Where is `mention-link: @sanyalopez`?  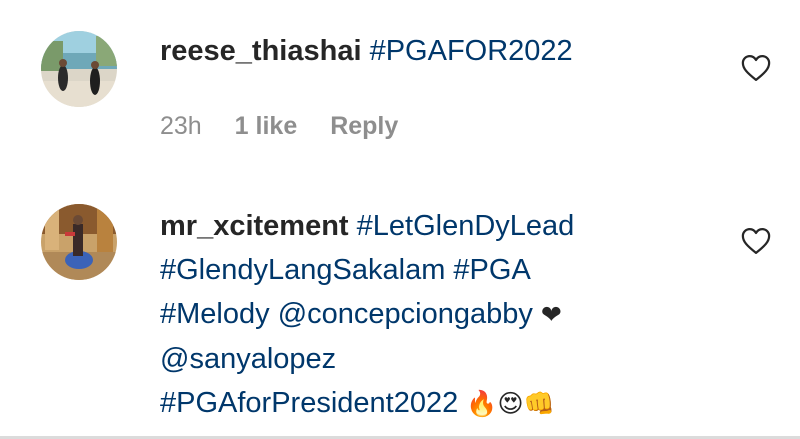 mention-link: @sanyalopez is located at coordinates (367, 359).